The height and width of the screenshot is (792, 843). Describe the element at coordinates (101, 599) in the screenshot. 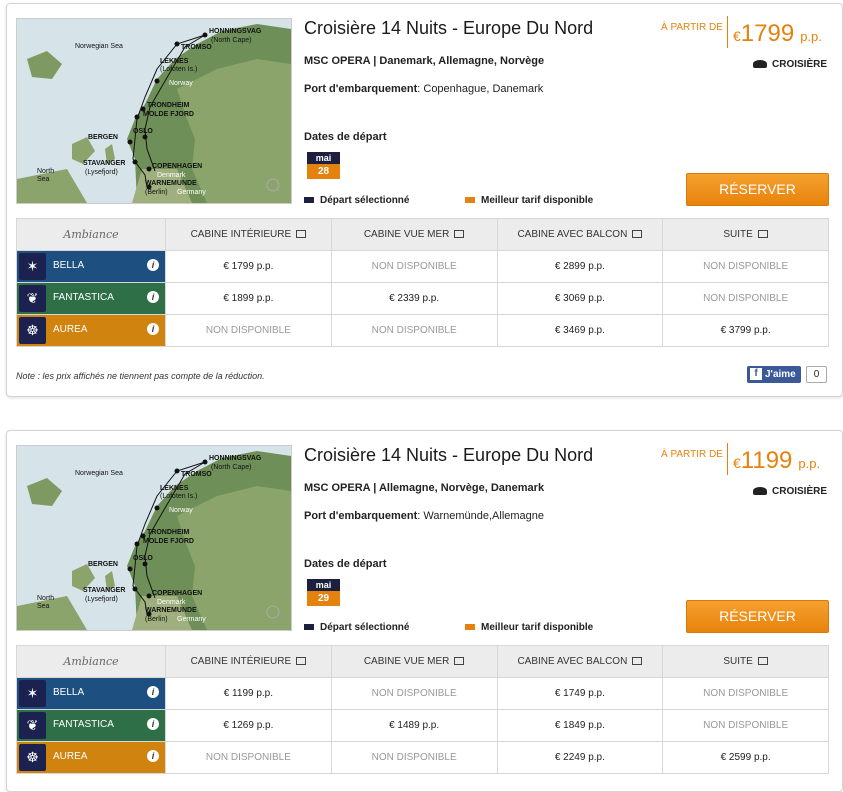

I see `map-label: (Lysefjord)` at that location.